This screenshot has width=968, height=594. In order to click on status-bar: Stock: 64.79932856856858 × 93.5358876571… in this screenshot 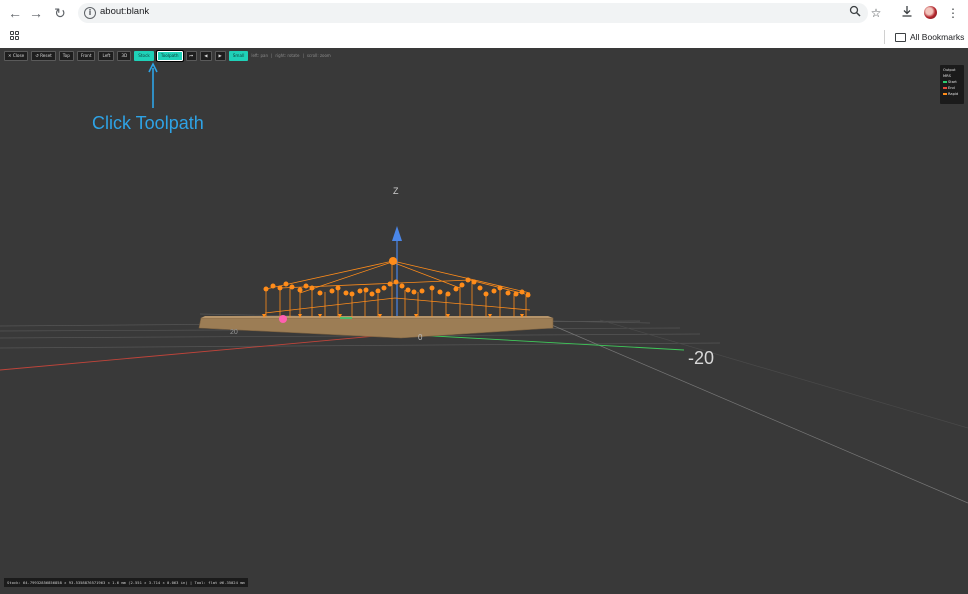, I will do `click(126, 582)`.